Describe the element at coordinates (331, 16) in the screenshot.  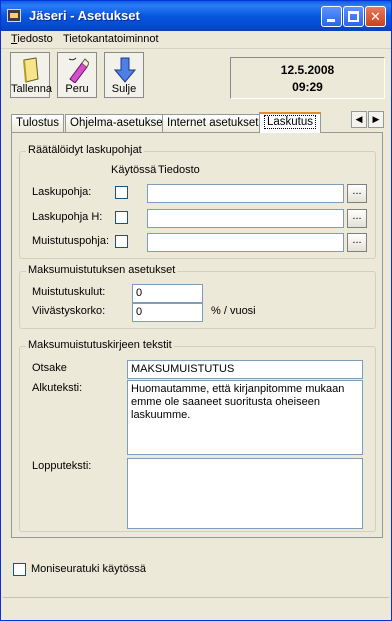
I see `minimize-button` at that location.